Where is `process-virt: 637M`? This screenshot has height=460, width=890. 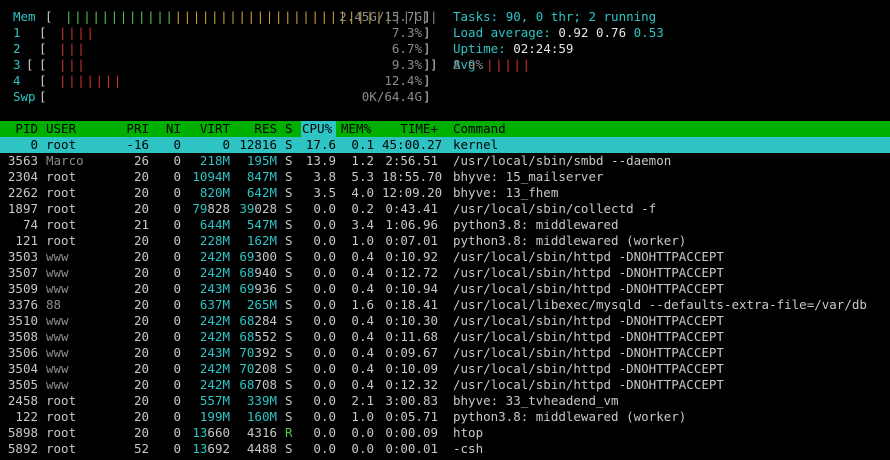 process-virt: 637M is located at coordinates (214, 304).